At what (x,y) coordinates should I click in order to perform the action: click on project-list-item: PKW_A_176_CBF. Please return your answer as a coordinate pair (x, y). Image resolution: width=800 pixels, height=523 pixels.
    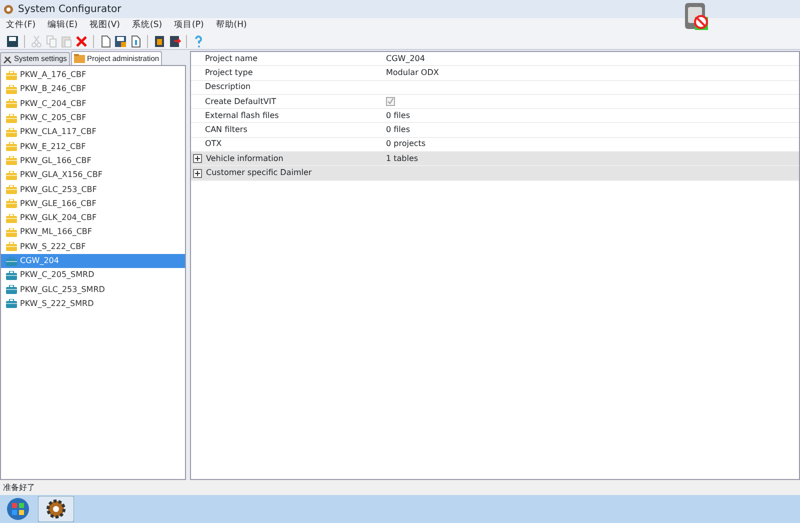
    Looking at the image, I should click on (93, 75).